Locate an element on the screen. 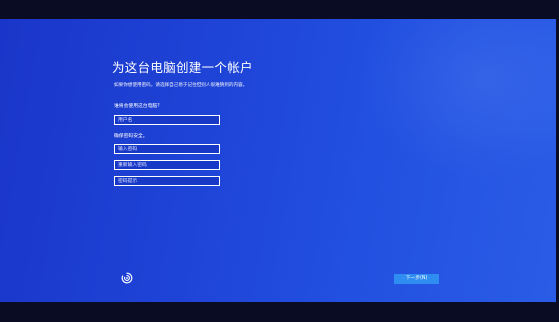 The height and width of the screenshot is (322, 559). page-description: 如果你想使用密码，请选择自己易于记住但别人很难猜到的内容。 is located at coordinates (181, 85).